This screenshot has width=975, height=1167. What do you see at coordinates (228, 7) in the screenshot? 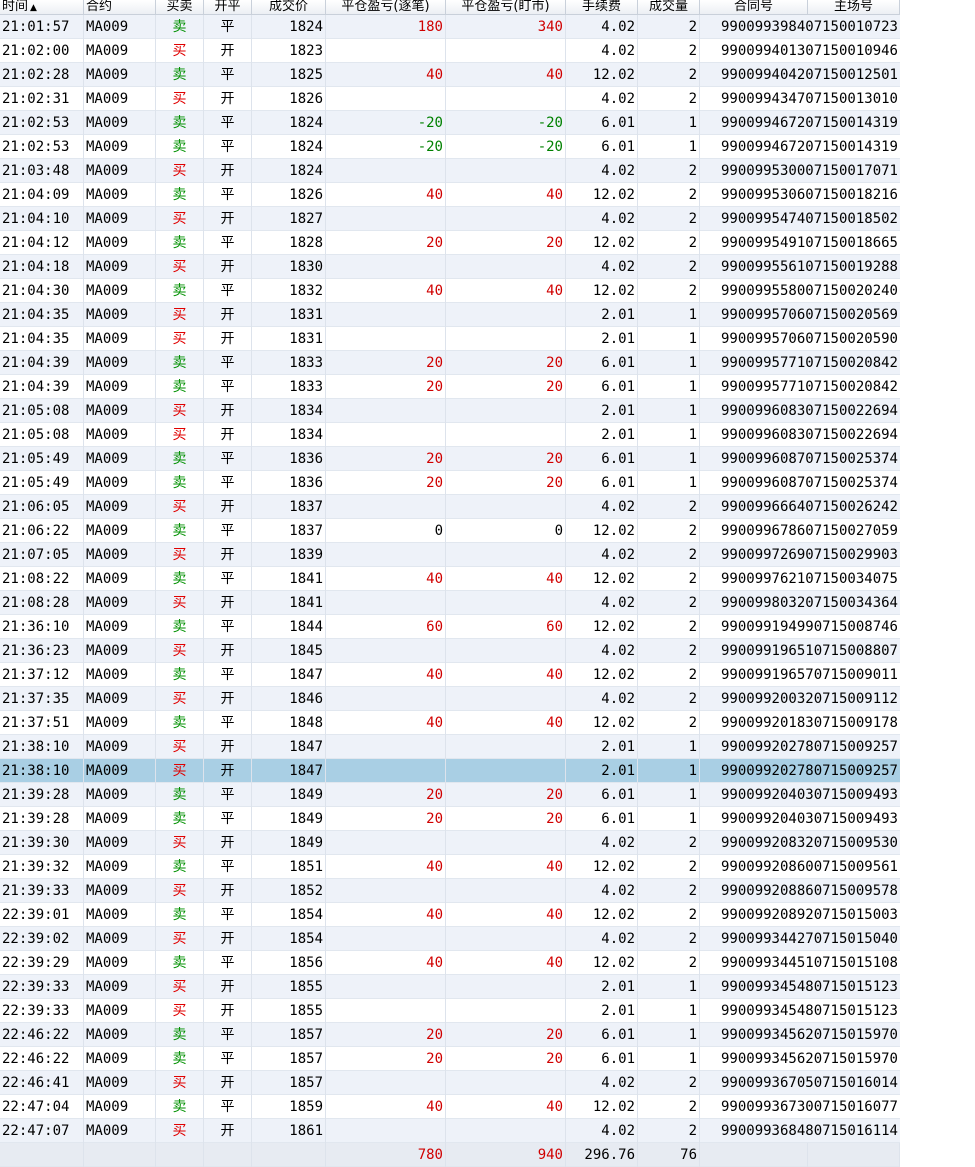
I see `column-header-open-close: 开平` at bounding box center [228, 7].